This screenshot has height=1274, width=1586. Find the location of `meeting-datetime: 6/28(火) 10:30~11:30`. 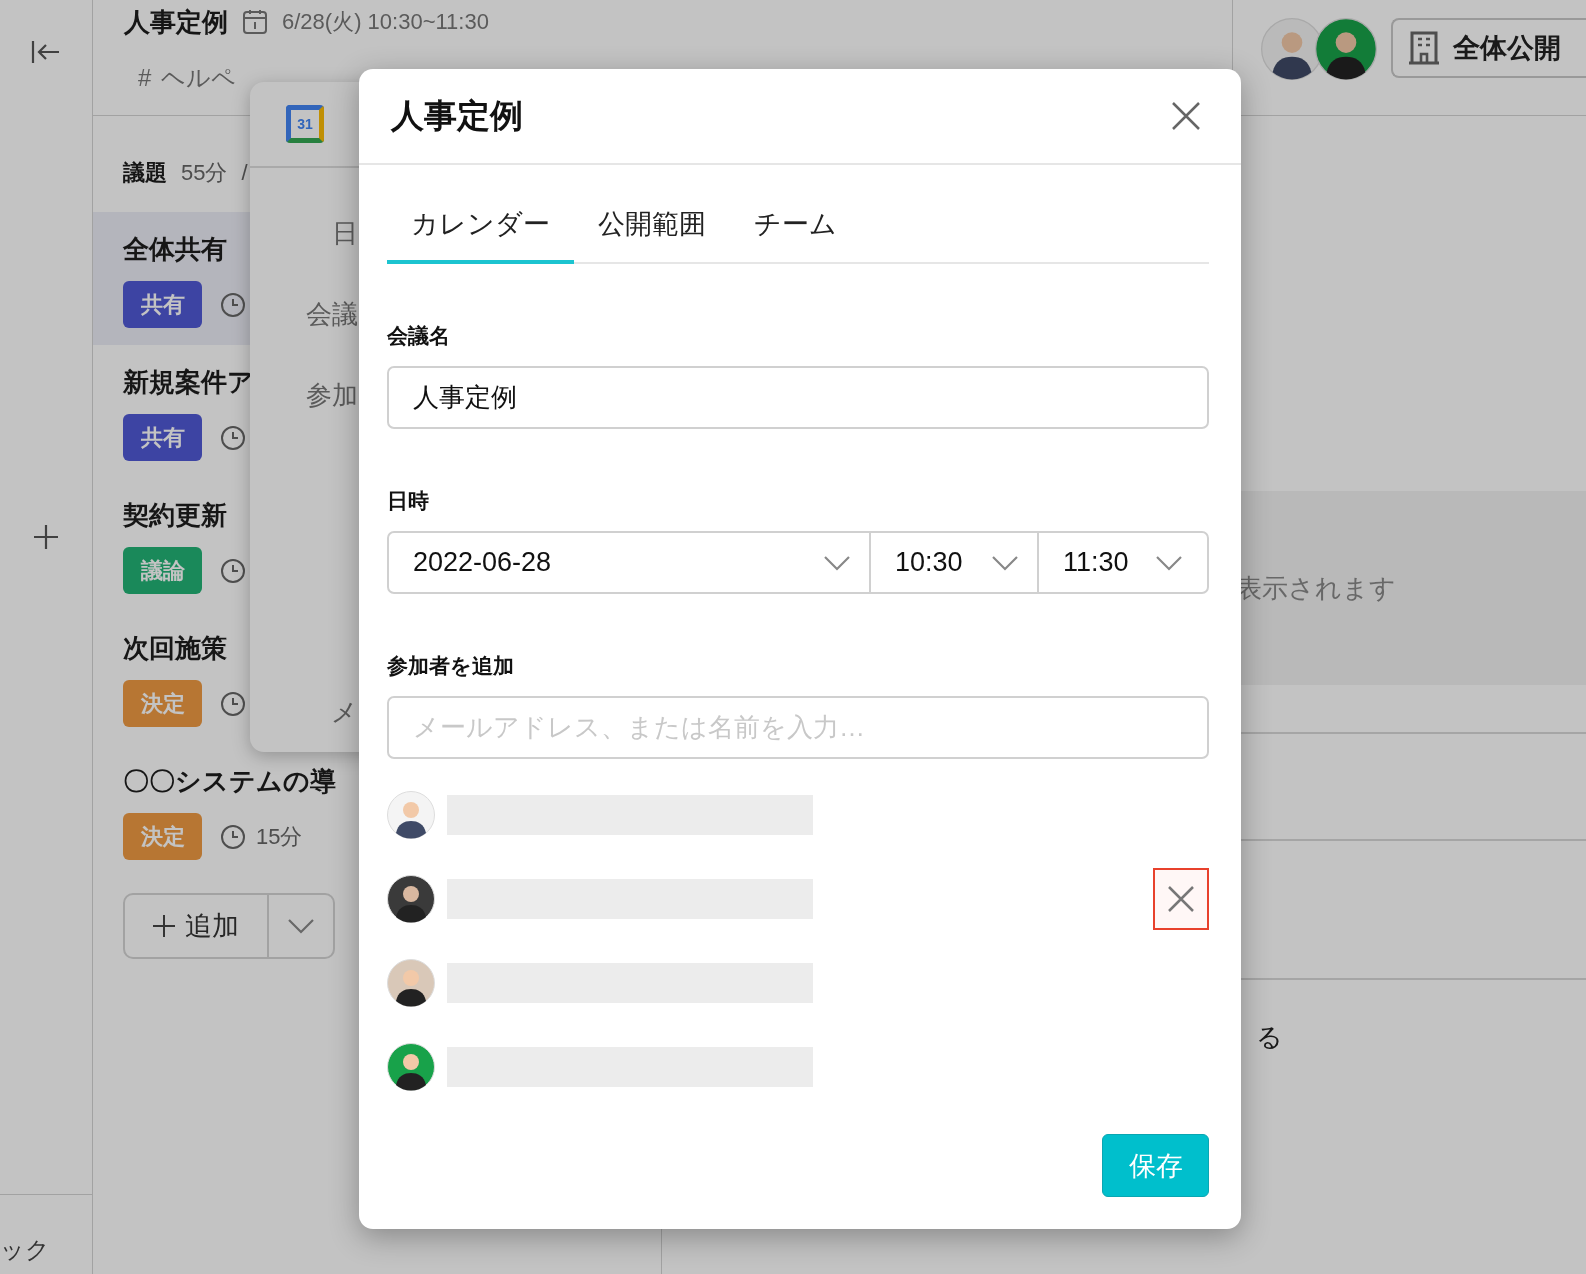

meeting-datetime: 6/28(火) 10:30~11:30 is located at coordinates (385, 22).